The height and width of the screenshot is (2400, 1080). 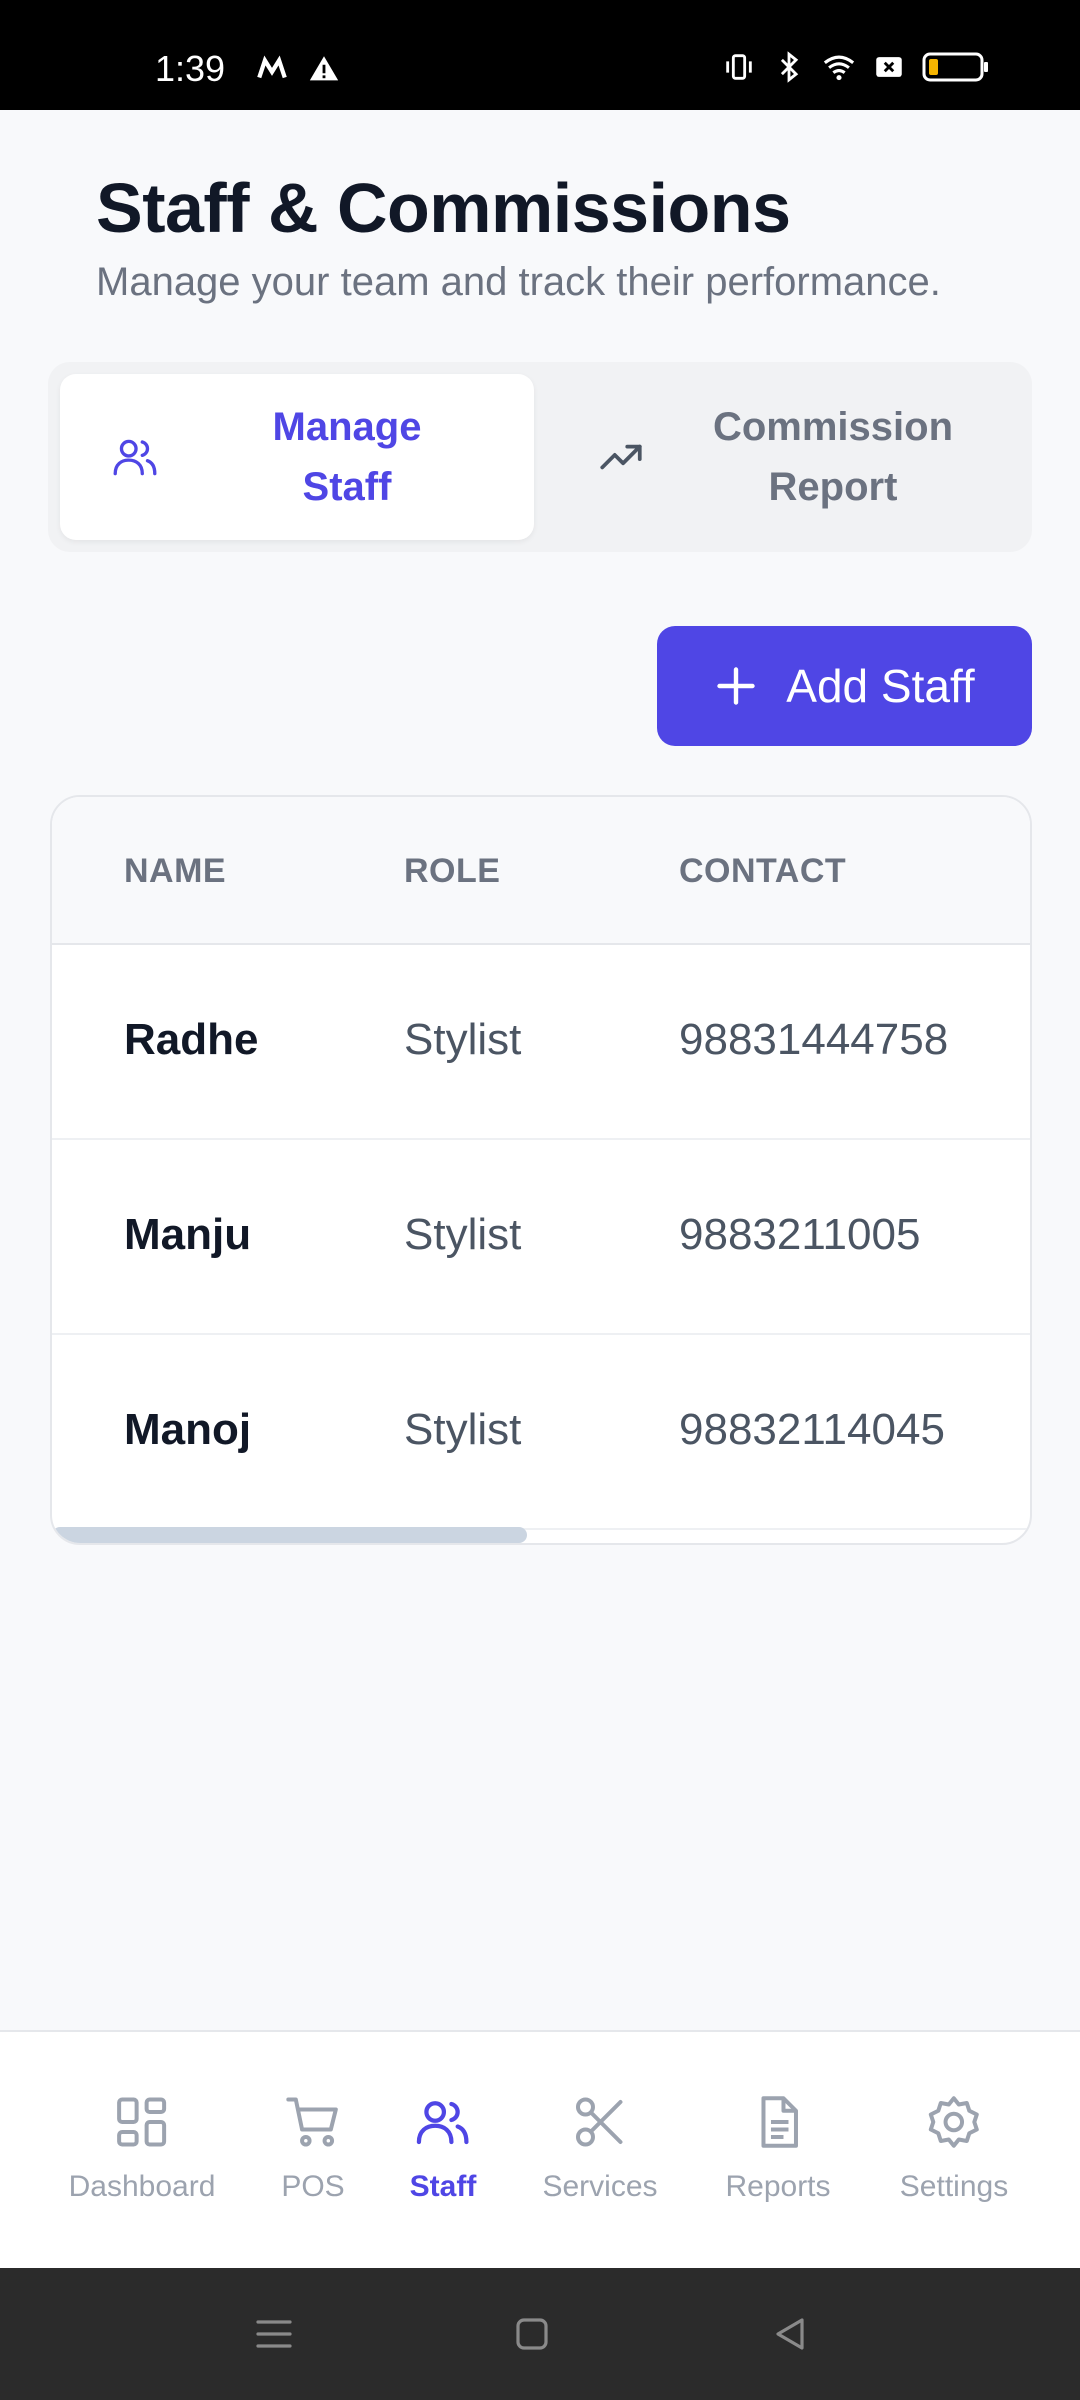 What do you see at coordinates (272, 67) in the screenshot?
I see `m-app-icon` at bounding box center [272, 67].